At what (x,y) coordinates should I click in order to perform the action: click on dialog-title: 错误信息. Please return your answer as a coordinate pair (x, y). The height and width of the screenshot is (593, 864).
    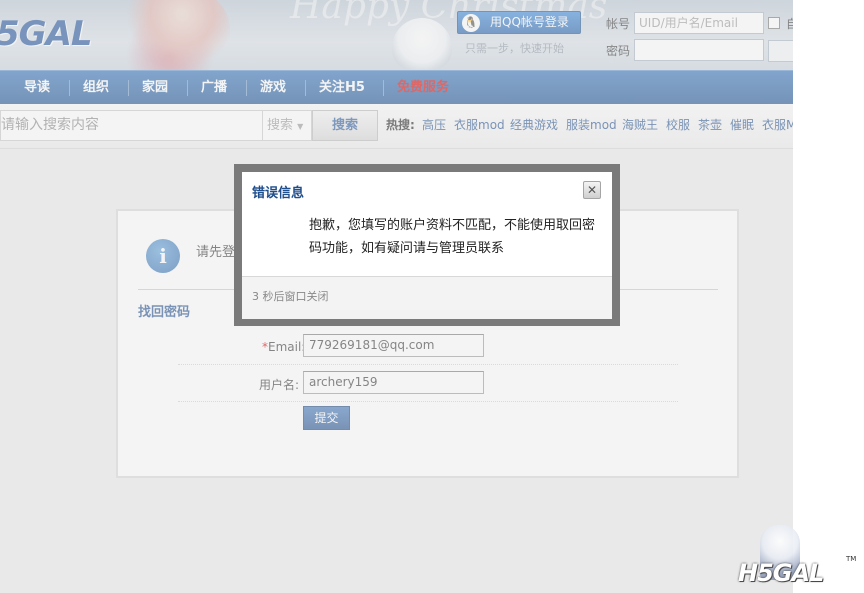
    Looking at the image, I should click on (278, 193).